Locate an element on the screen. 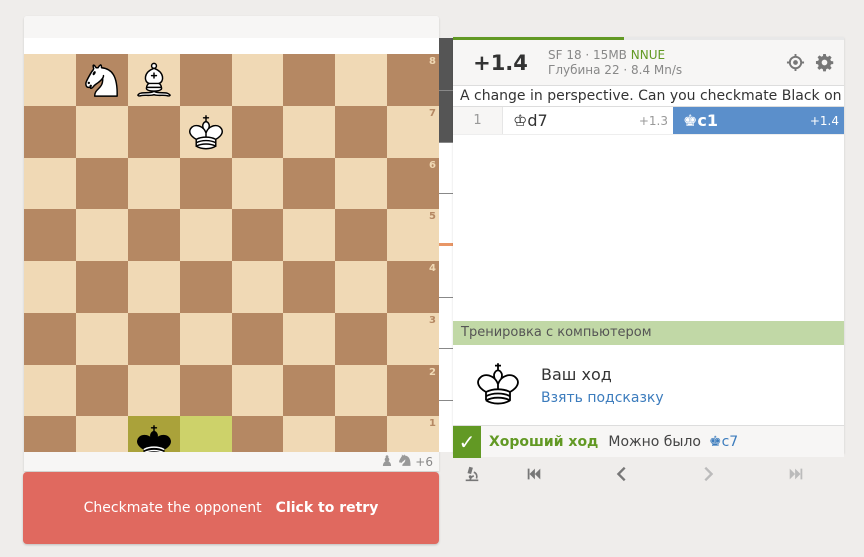 The image size is (864, 557). square-d8 is located at coordinates (205, 80).